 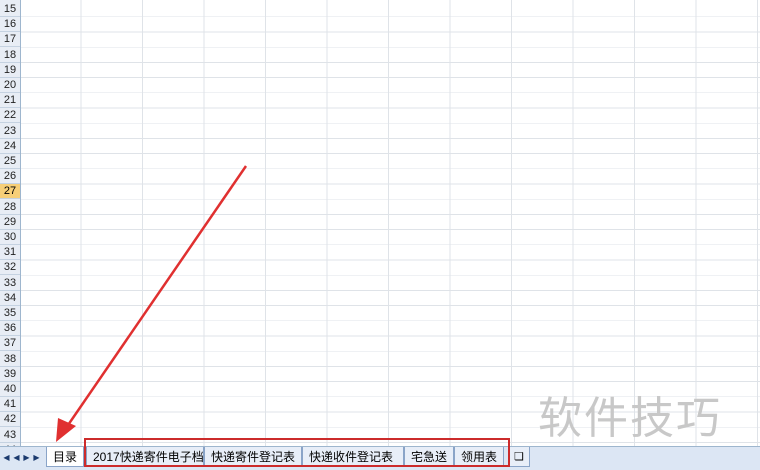 What do you see at coordinates (10, 177) in the screenshot?
I see `row-header: 26` at bounding box center [10, 177].